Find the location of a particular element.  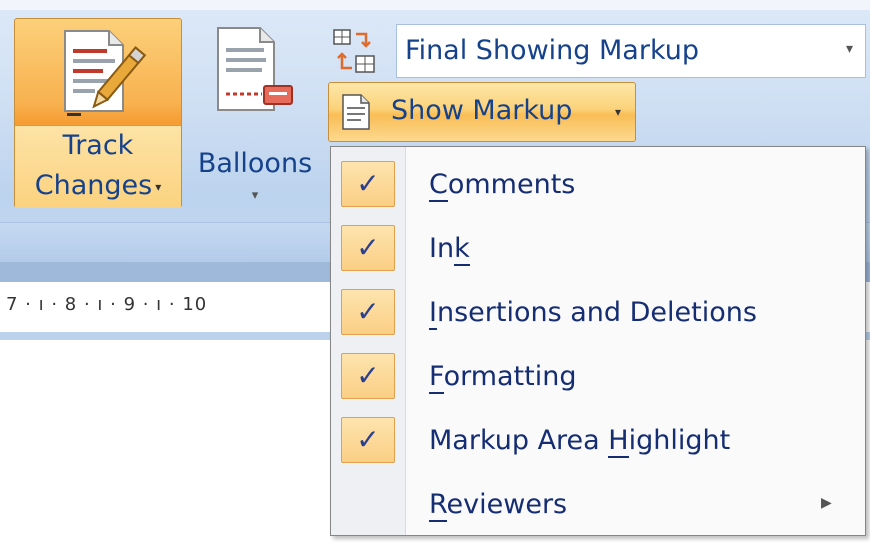

show-markup-label: Show Markup is located at coordinates (482, 110).